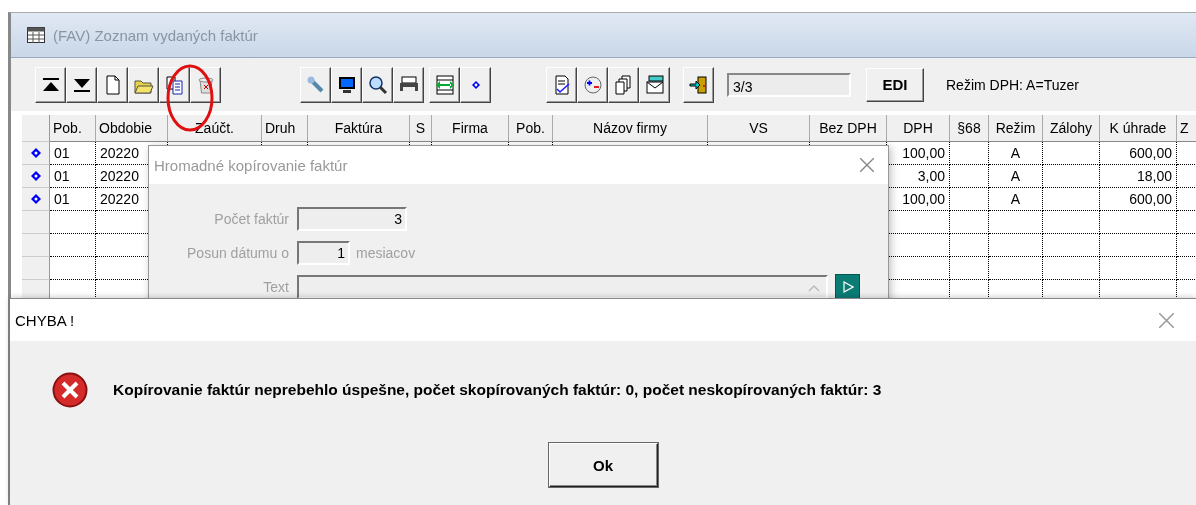  Describe the element at coordinates (1071, 128) in the screenshot. I see `column-header: Zálohy` at that location.